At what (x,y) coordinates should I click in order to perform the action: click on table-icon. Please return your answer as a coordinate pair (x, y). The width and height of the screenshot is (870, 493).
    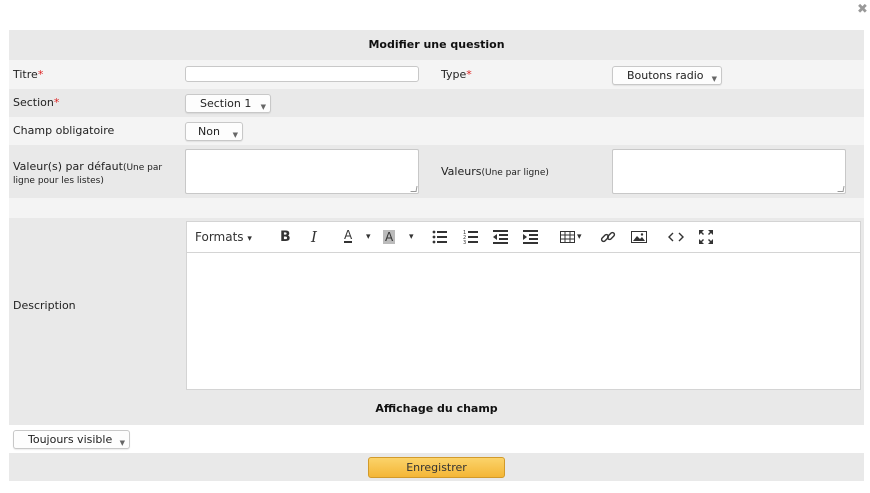
    Looking at the image, I should click on (568, 237).